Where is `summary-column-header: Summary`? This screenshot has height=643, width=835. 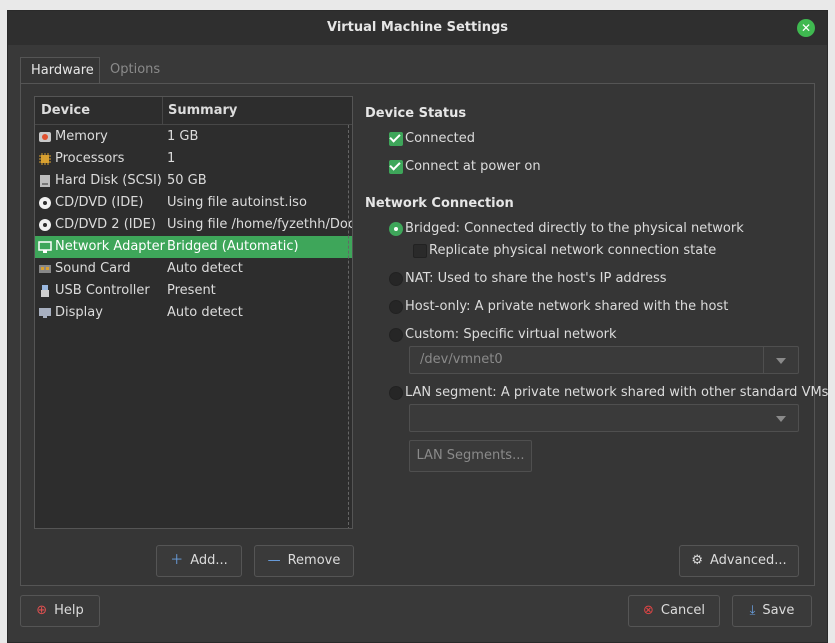 summary-column-header: Summary is located at coordinates (202, 110).